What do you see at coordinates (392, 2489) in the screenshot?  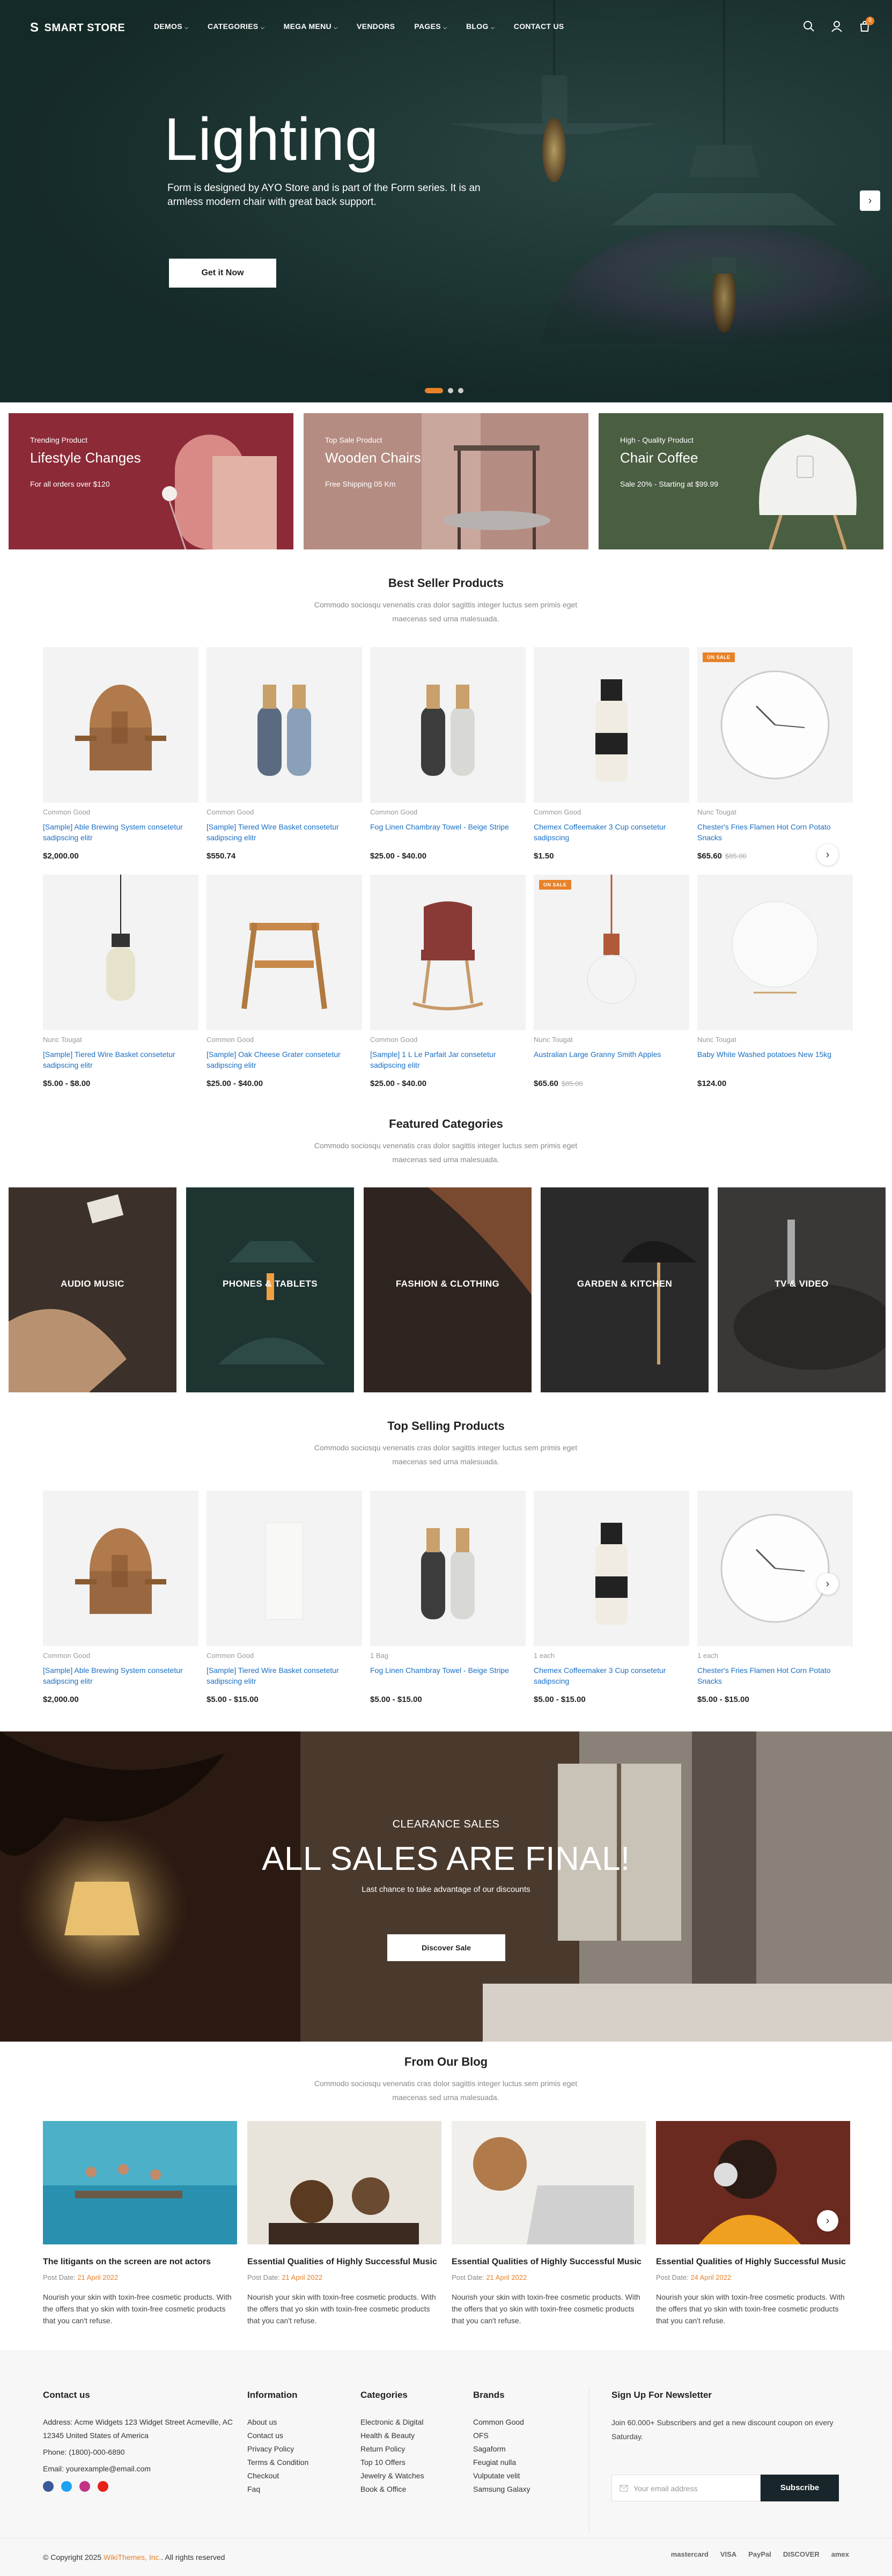 I see `footer-link: Book & Office` at bounding box center [392, 2489].